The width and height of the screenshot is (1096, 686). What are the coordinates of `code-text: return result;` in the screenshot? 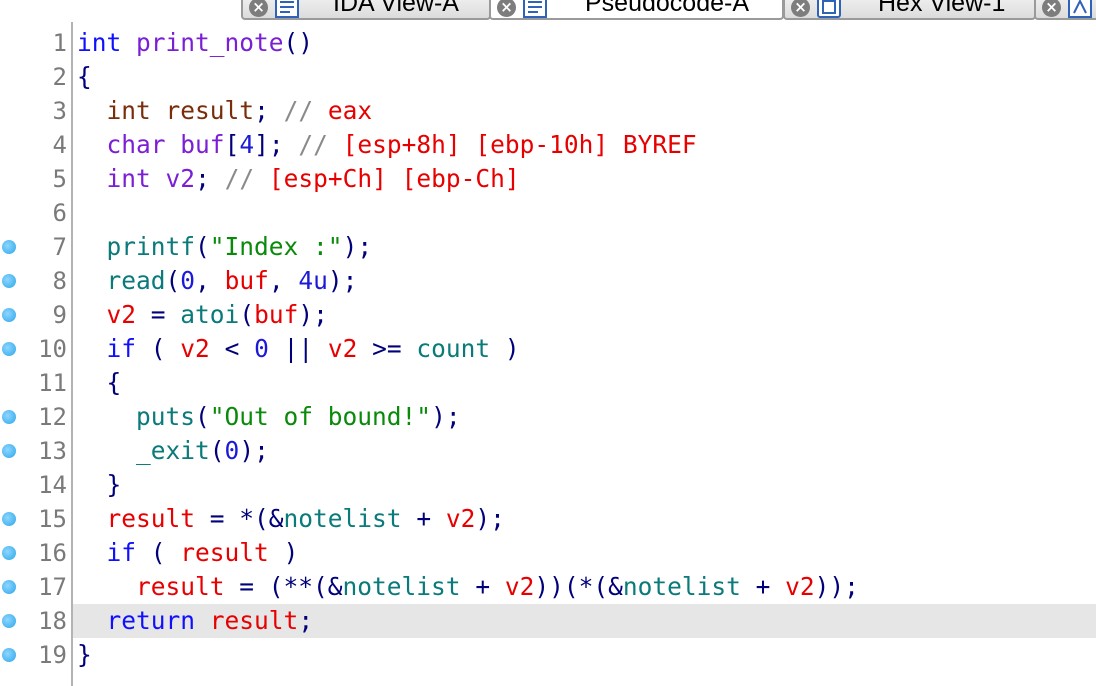 It's located at (195, 621).